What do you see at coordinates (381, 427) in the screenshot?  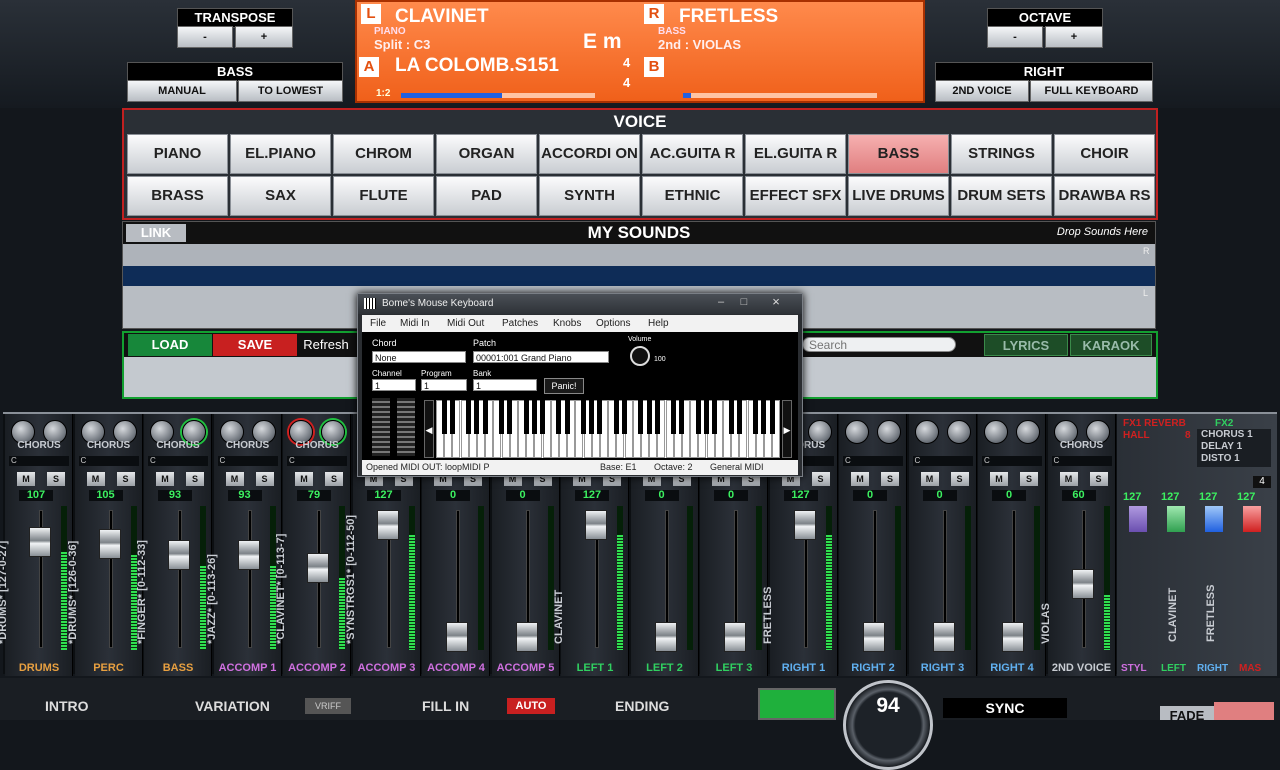 I see `pitch-wheel` at bounding box center [381, 427].